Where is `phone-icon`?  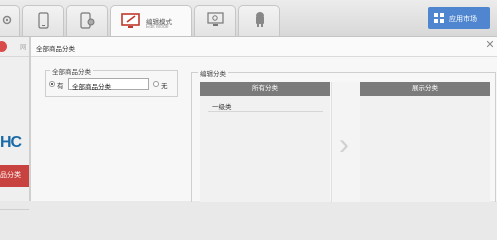
phone-icon is located at coordinates (43, 20).